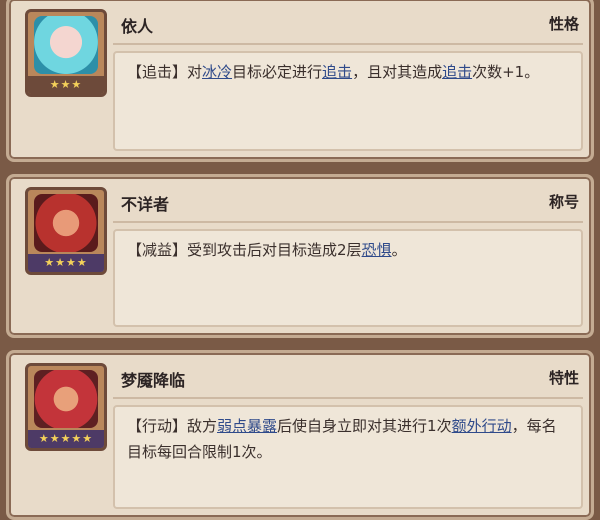  I want to click on description-text: 【减益】受到攻击后对目标造成2层, so click(244, 250).